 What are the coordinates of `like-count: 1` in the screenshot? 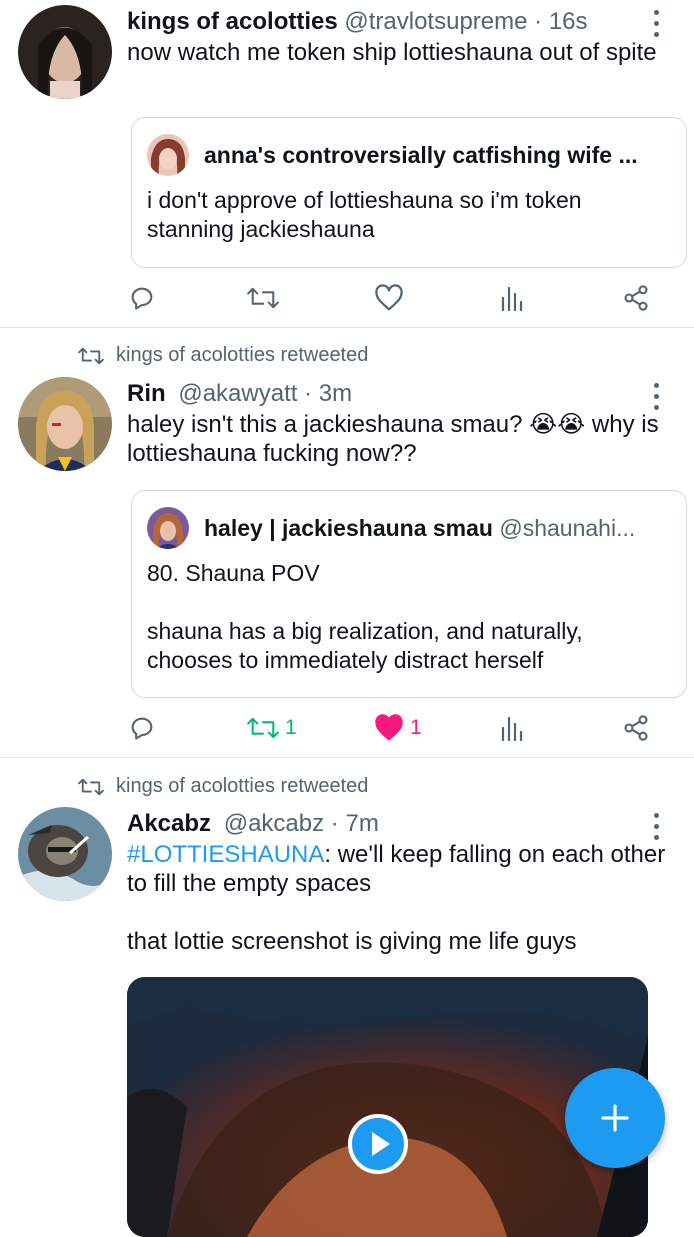 It's located at (416, 727).